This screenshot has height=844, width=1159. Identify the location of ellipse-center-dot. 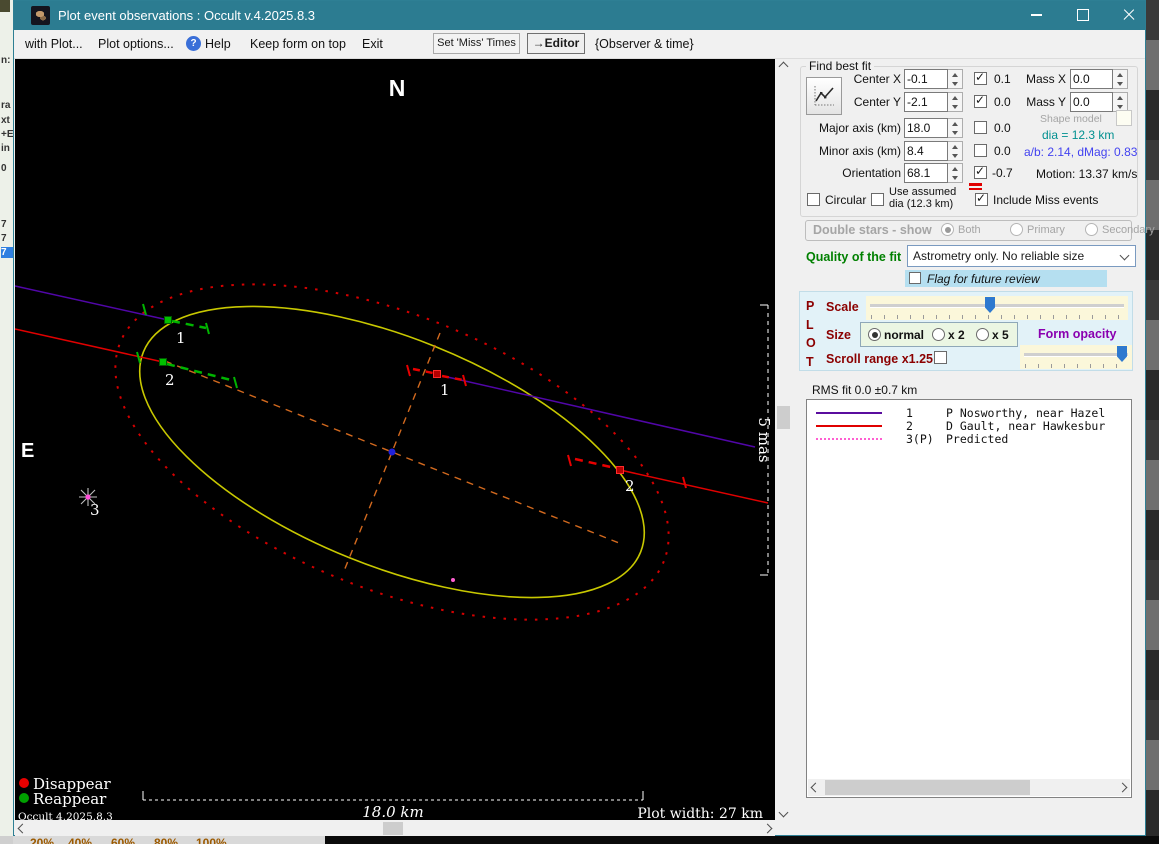
(392, 452).